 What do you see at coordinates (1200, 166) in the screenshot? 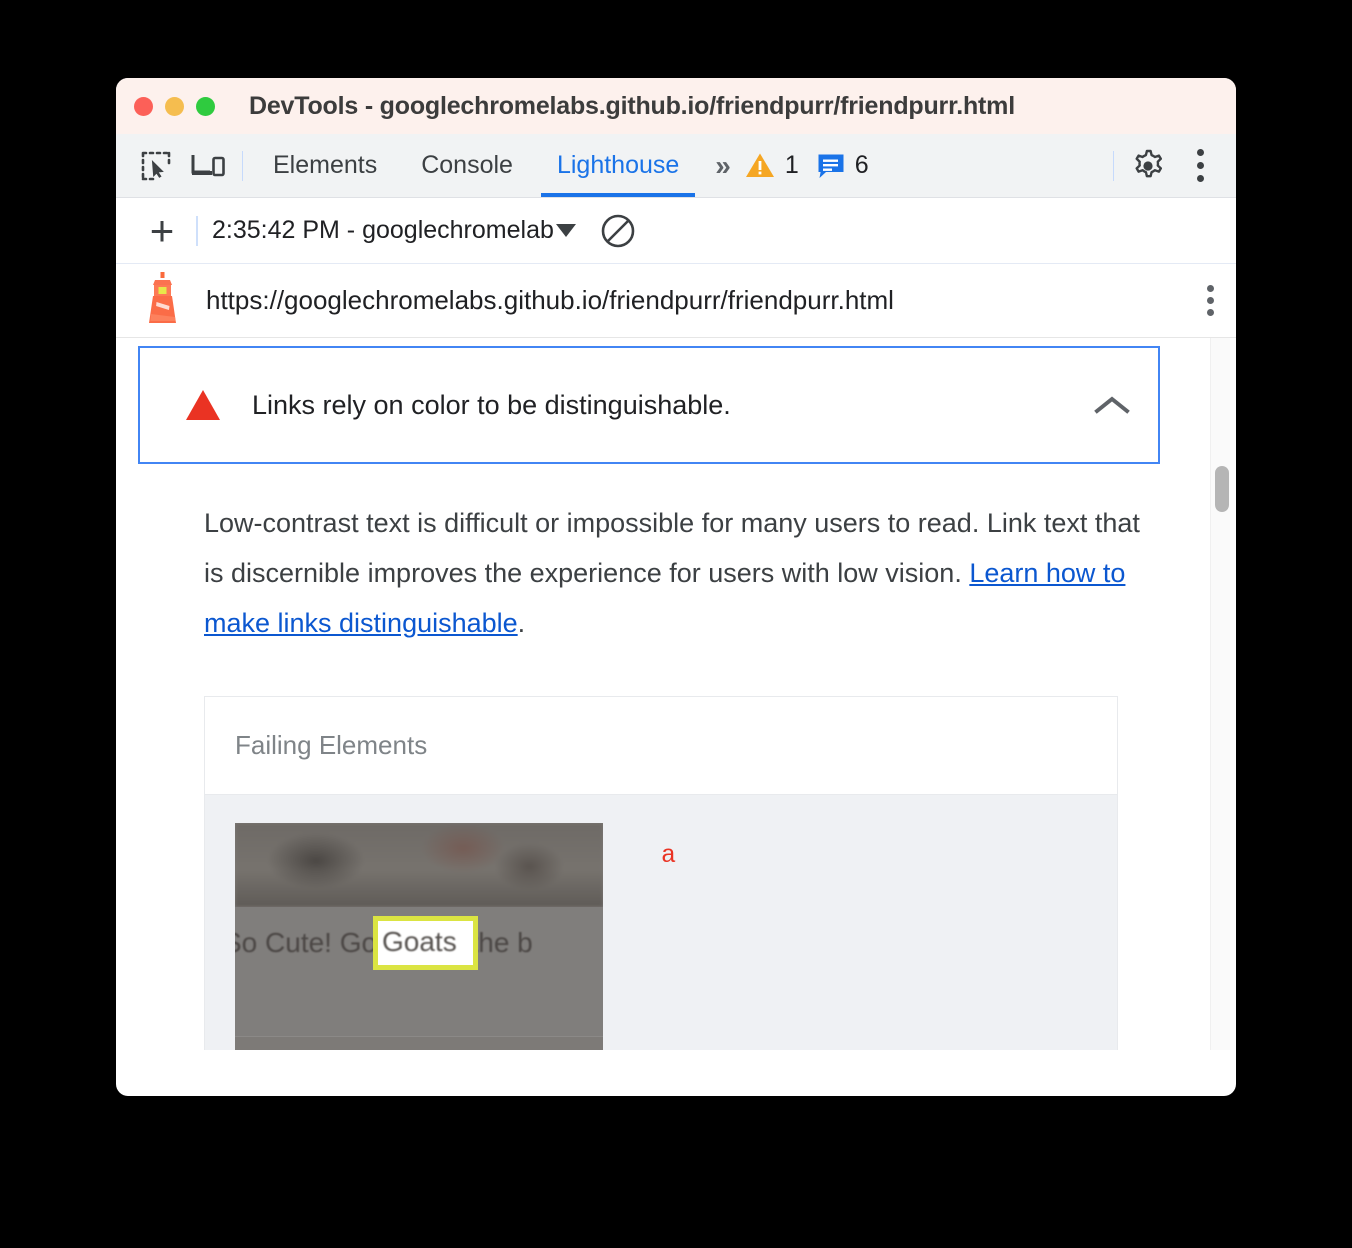
I see `devtools-overflow-menu-icon` at bounding box center [1200, 166].